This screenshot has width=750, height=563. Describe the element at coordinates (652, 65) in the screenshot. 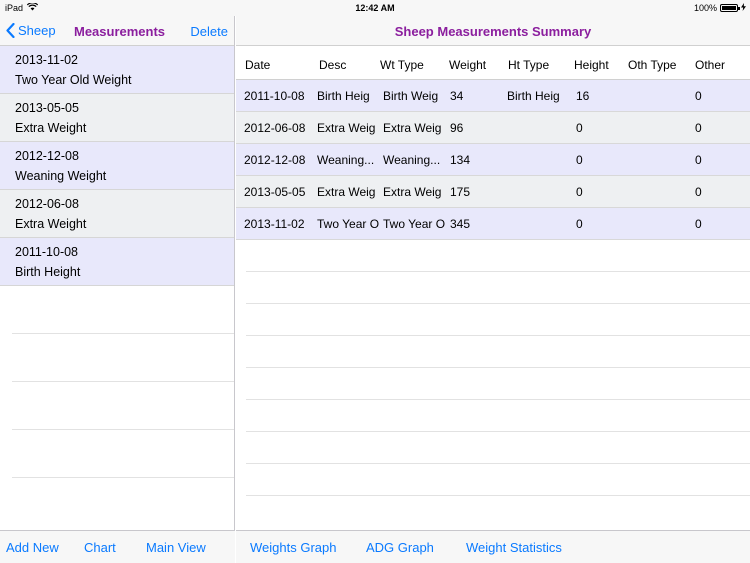

I see `column-header-oth-type: Oth Type` at that location.